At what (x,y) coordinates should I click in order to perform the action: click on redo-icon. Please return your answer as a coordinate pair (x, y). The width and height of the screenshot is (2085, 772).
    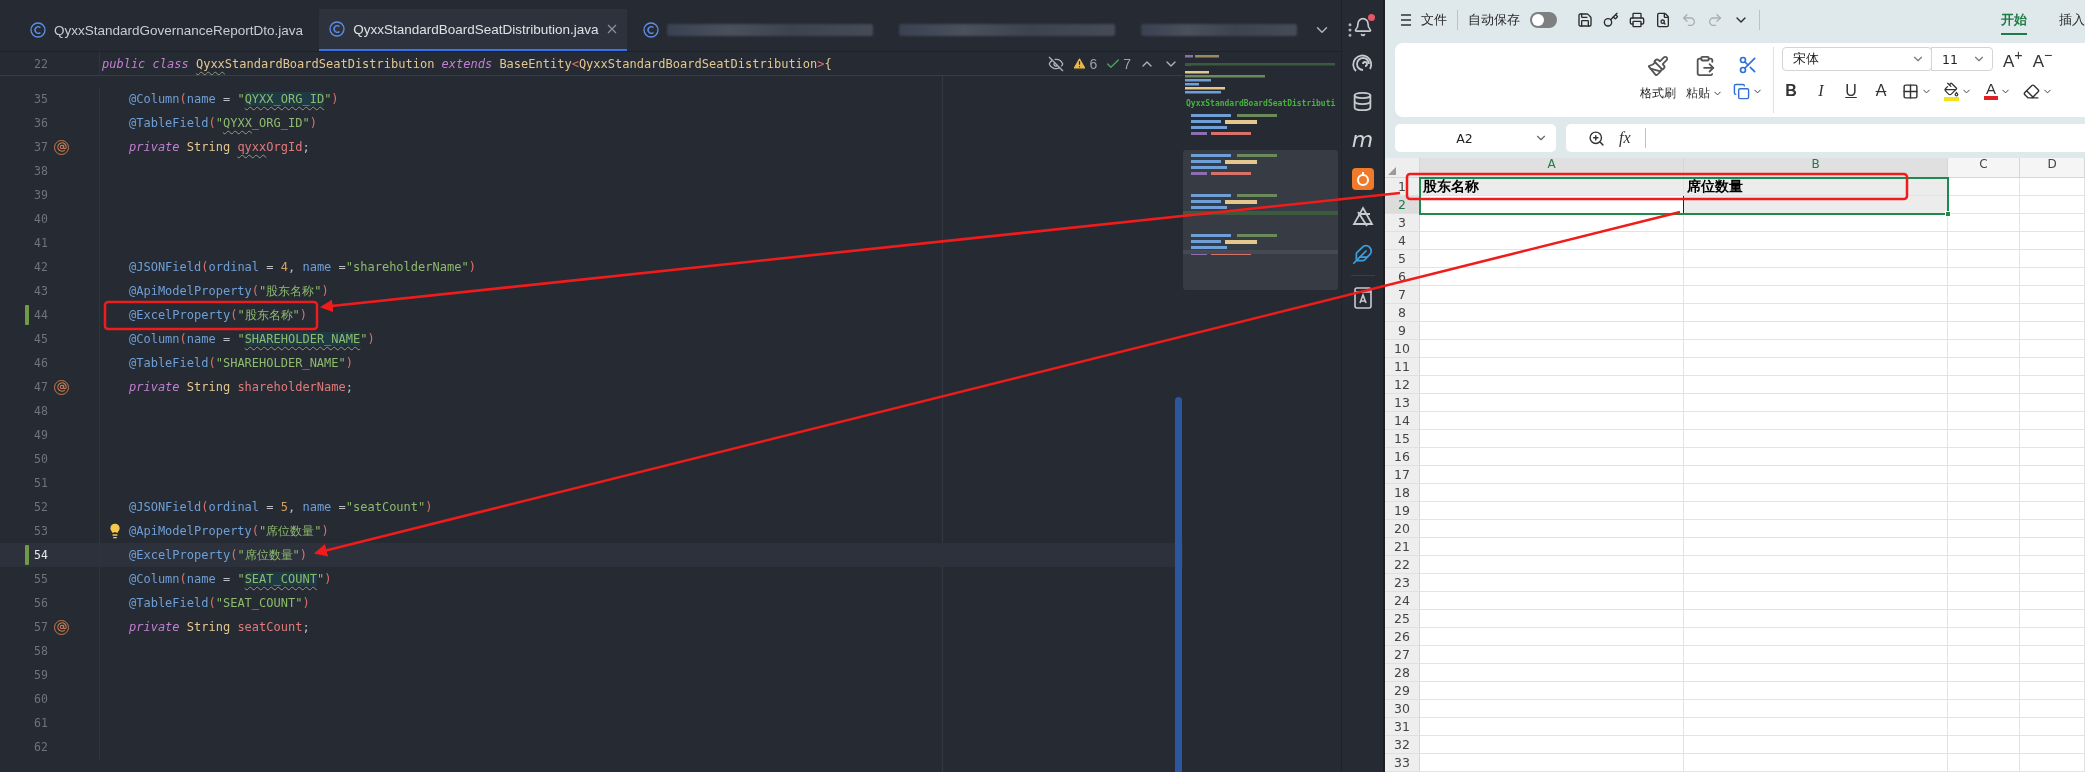
    Looking at the image, I should click on (1715, 20).